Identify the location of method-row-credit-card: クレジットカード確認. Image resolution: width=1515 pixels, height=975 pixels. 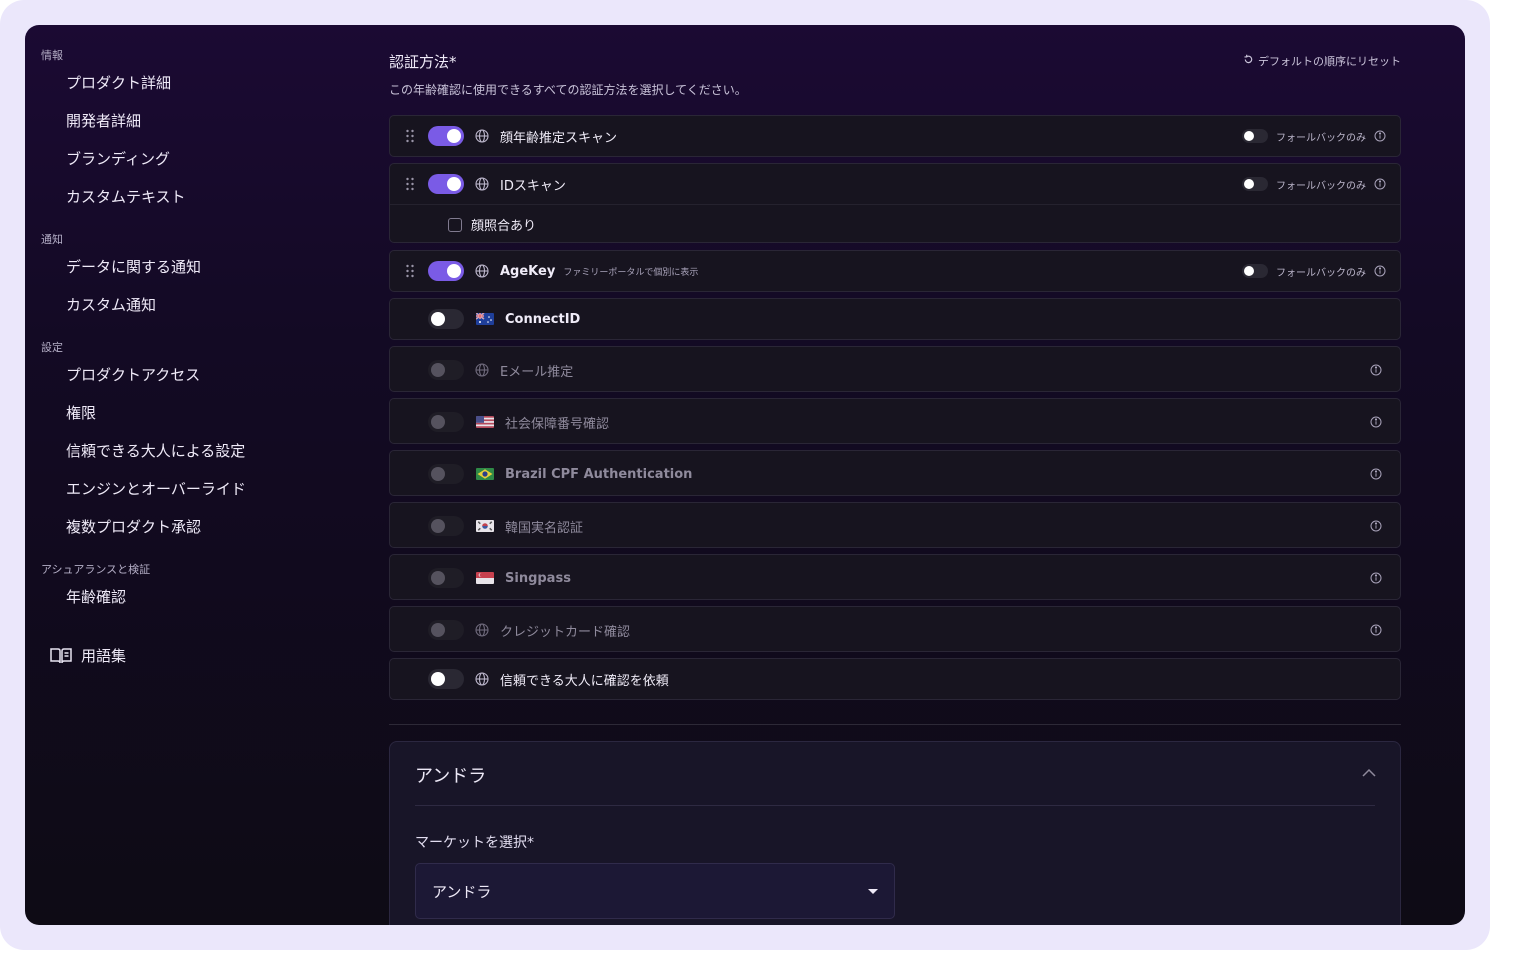
(895, 629).